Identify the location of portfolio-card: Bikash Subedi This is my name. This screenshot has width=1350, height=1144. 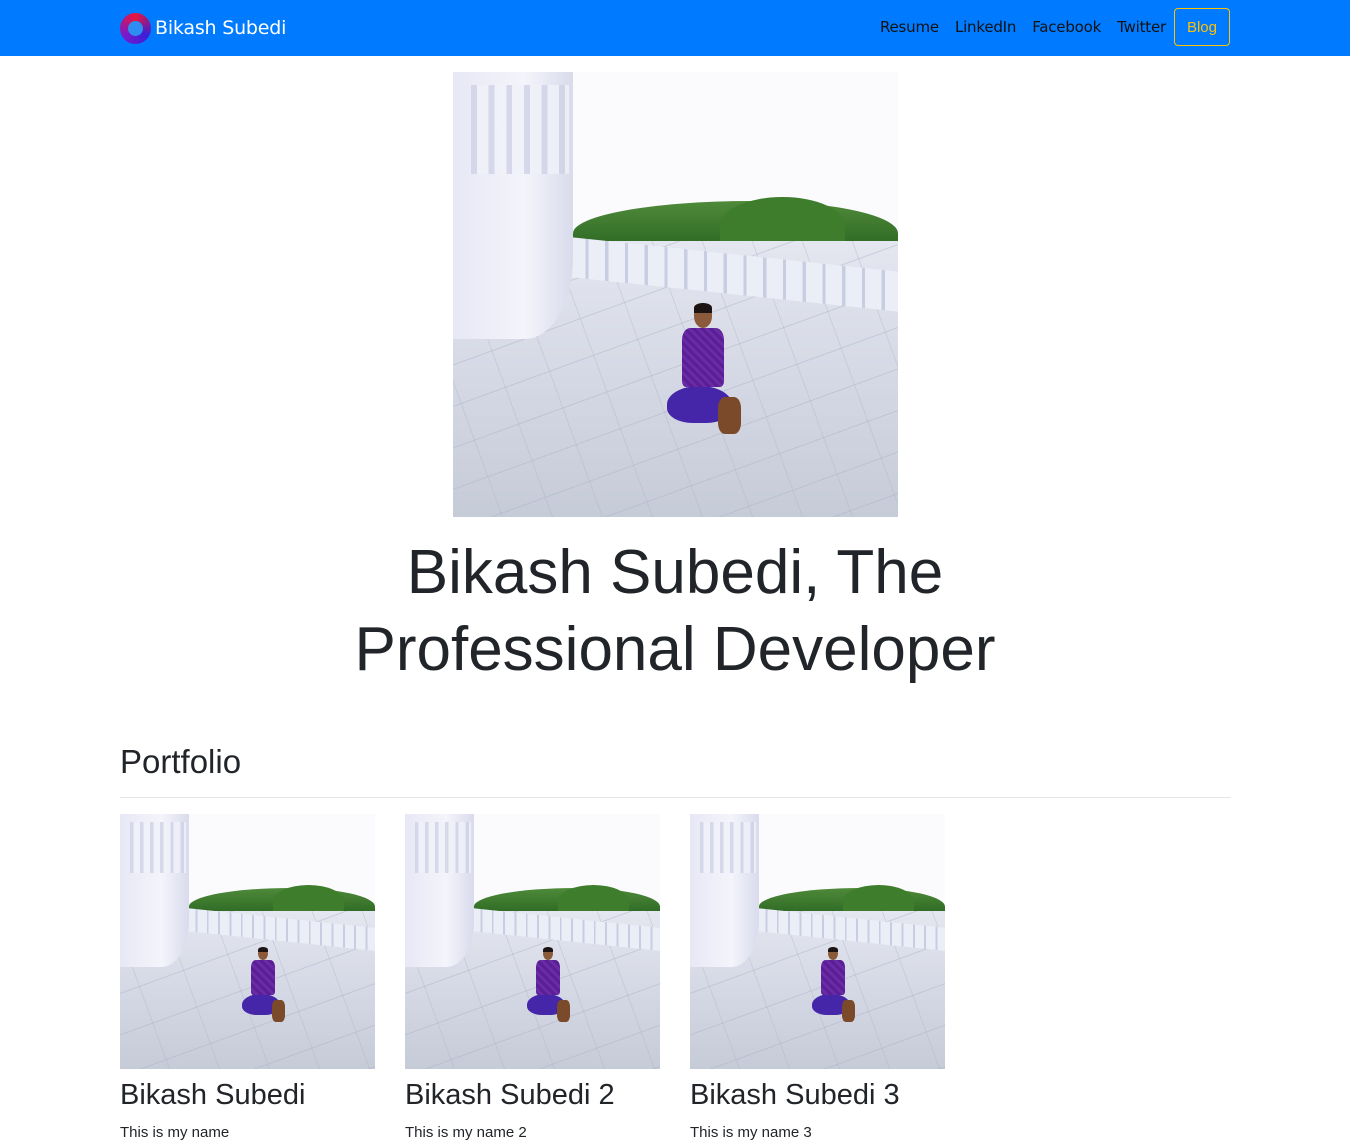
(247, 978).